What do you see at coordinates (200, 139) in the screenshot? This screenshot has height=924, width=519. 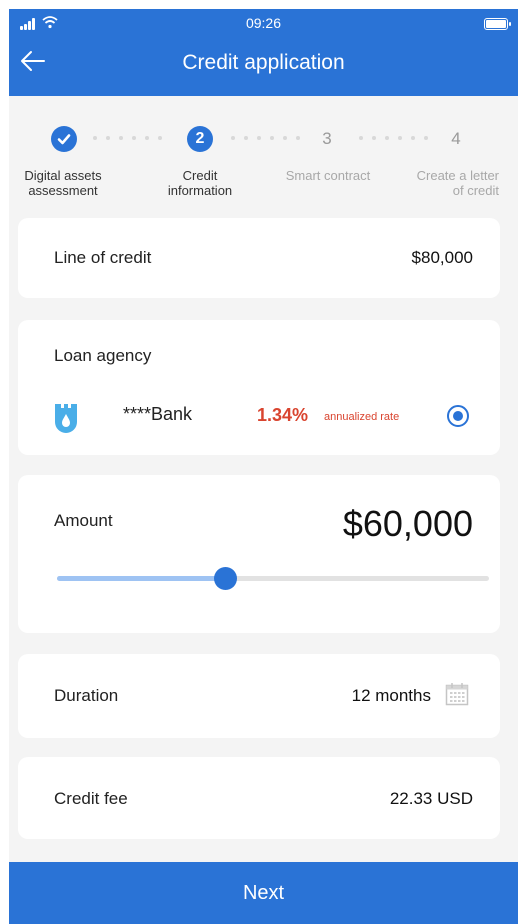 I see `step-2-current: 2` at bounding box center [200, 139].